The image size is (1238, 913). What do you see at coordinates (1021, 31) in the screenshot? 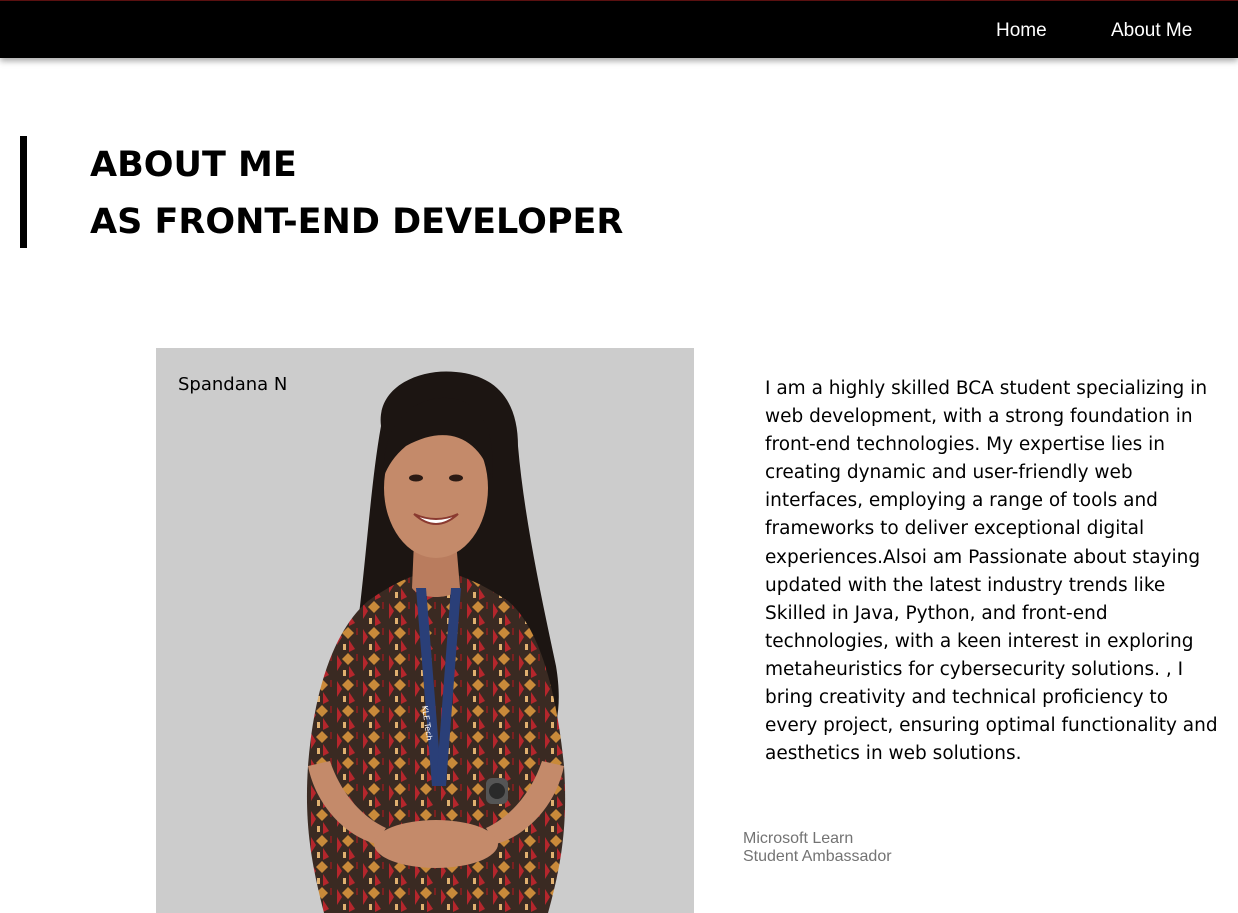
I see `nav-home-link: Home` at bounding box center [1021, 31].